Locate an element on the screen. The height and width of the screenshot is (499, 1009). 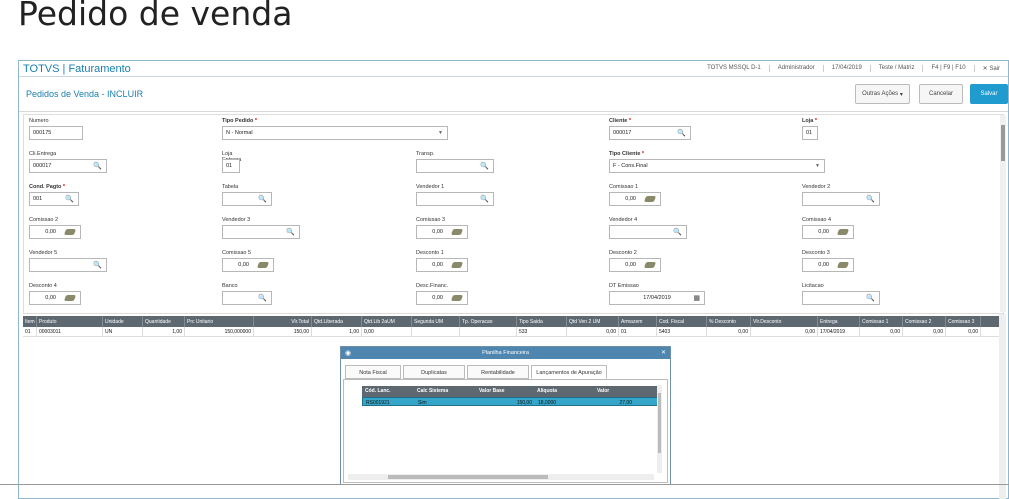
cell-prc-unitario: 150,000000 is located at coordinates (219, 331).